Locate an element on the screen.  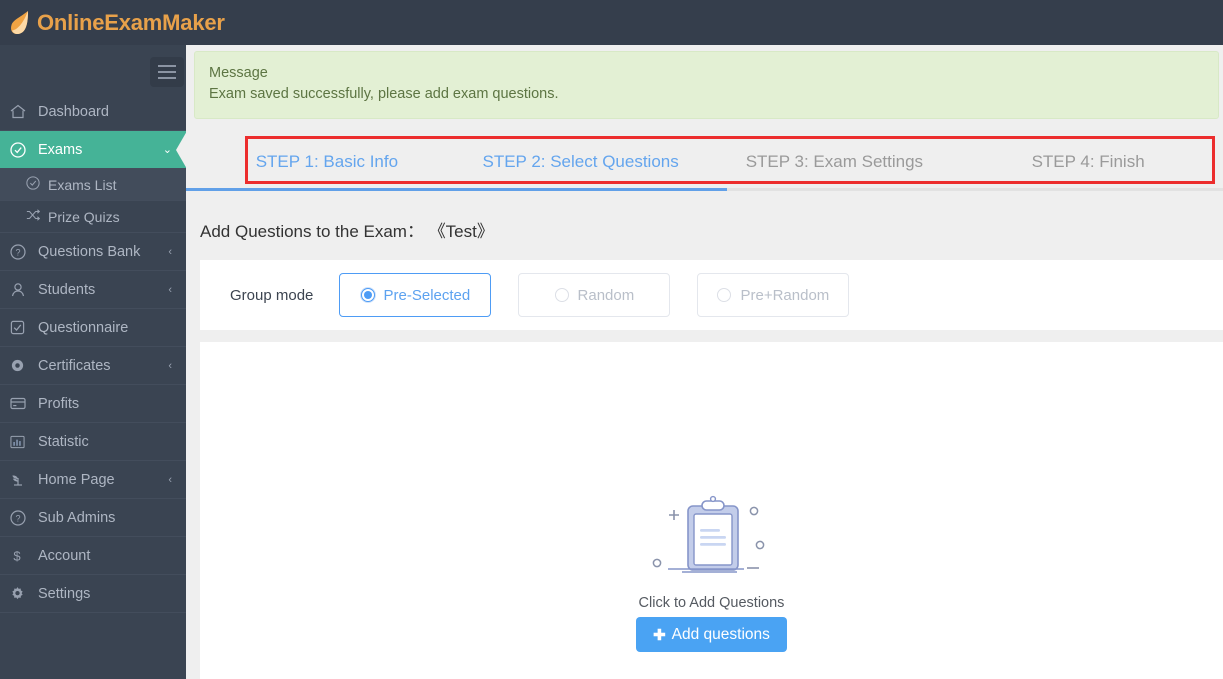
hamburger-icon is located at coordinates (167, 72).